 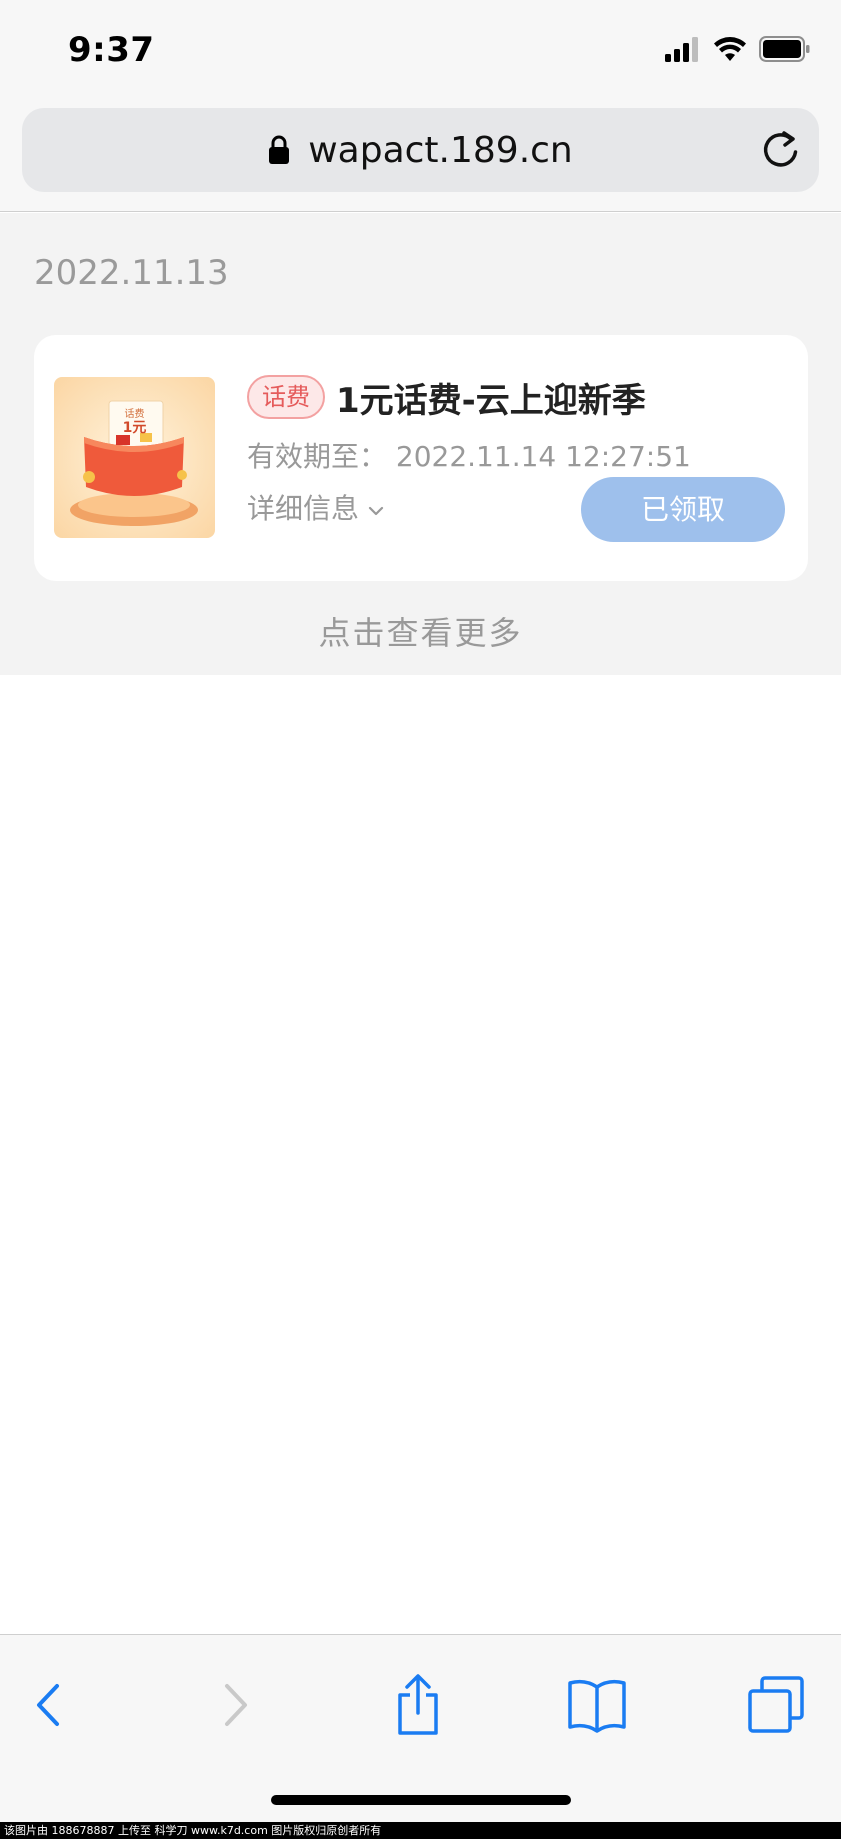 I want to click on battery-icon, so click(x=785, y=51).